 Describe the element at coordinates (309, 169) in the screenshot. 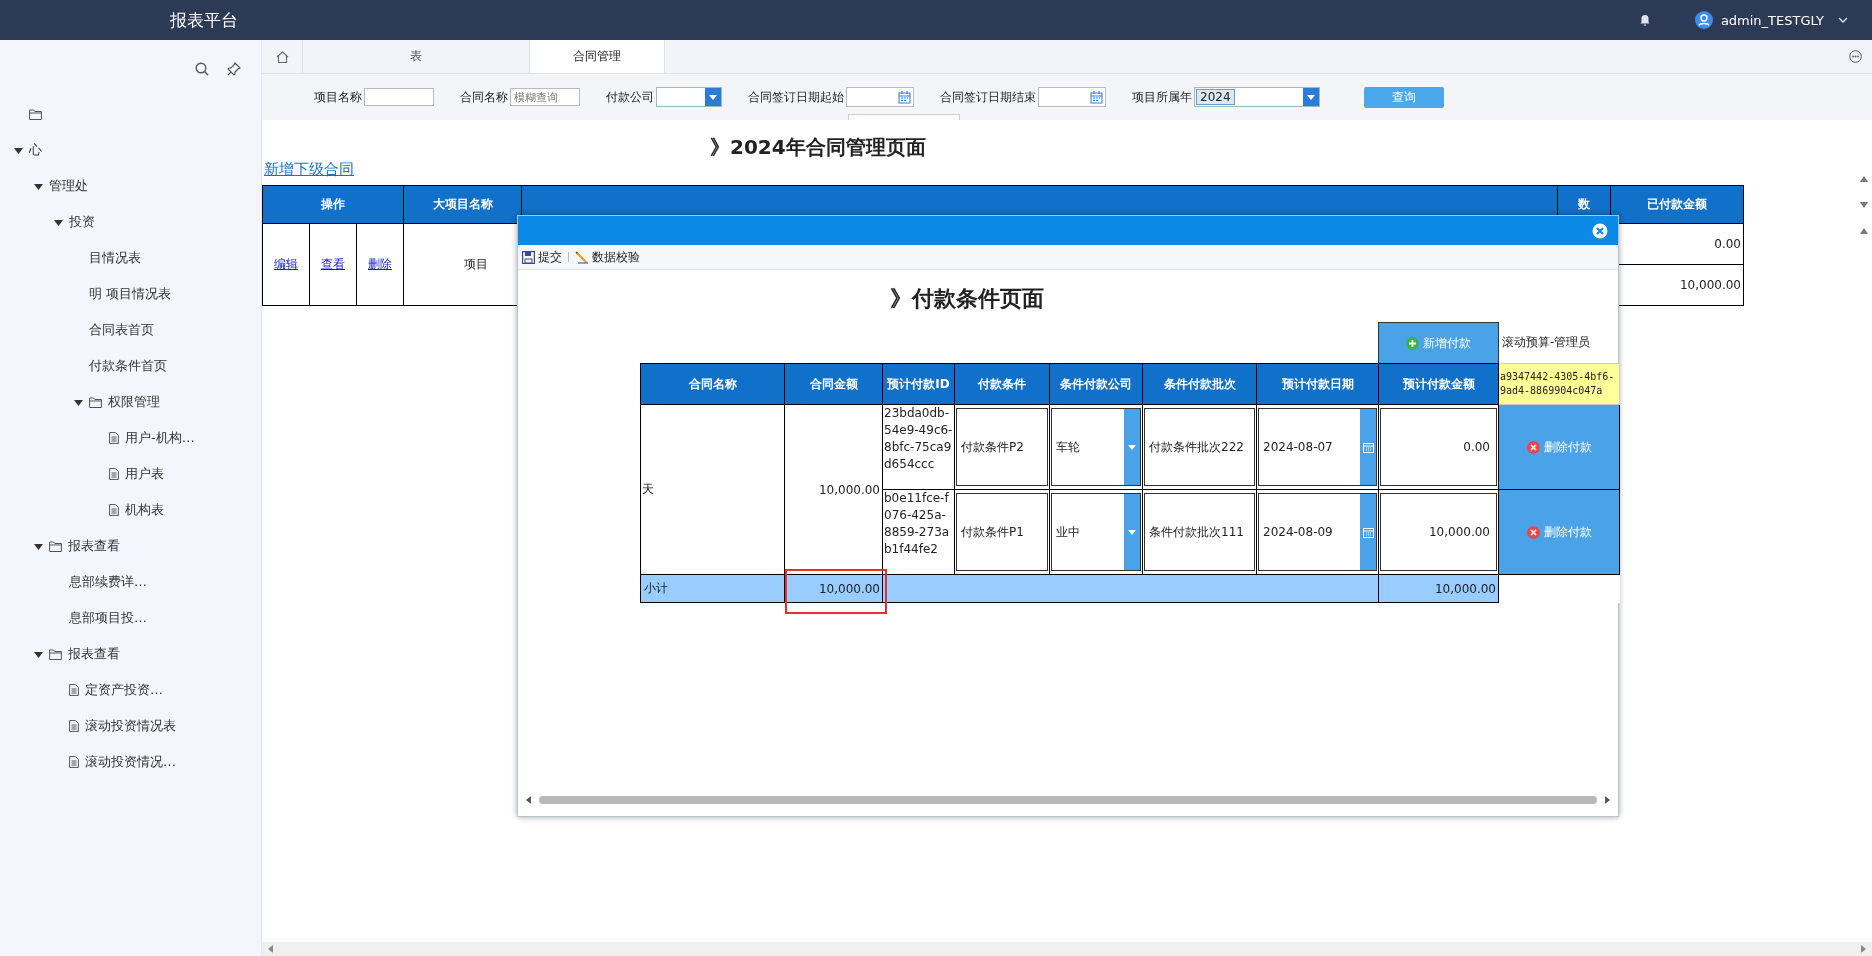

I see `add-contract-link: 新增下级合同` at that location.